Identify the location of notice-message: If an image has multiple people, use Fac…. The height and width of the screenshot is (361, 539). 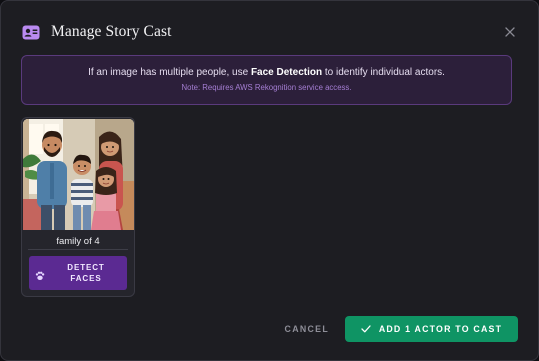
(266, 72).